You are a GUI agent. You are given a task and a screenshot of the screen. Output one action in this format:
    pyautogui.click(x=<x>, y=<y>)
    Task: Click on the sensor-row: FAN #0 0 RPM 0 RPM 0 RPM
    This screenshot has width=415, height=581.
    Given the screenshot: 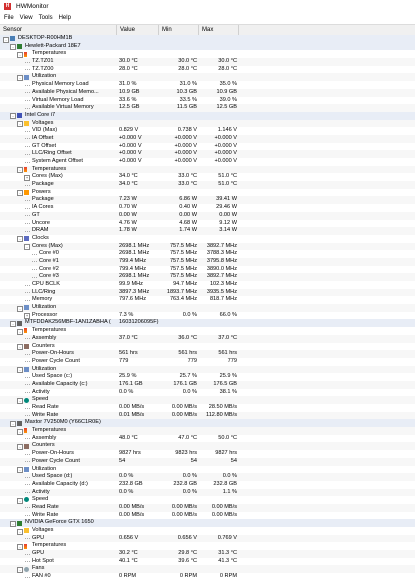 What is the action you would take?
    pyautogui.click(x=207, y=577)
    